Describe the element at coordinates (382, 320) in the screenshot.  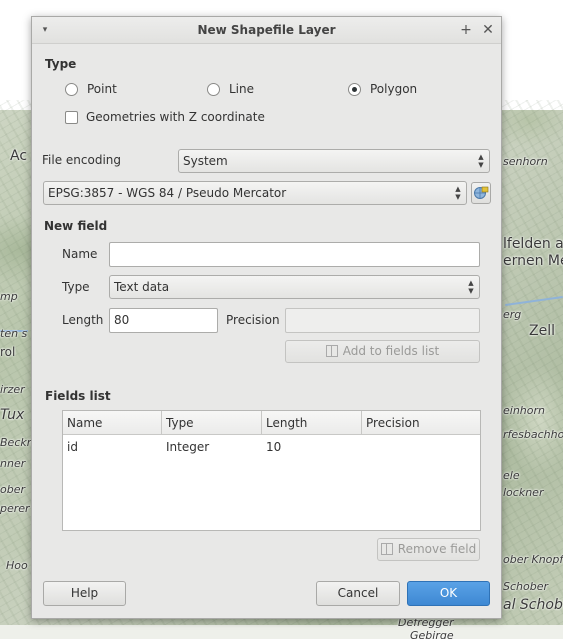
I see `field-precision-input` at that location.